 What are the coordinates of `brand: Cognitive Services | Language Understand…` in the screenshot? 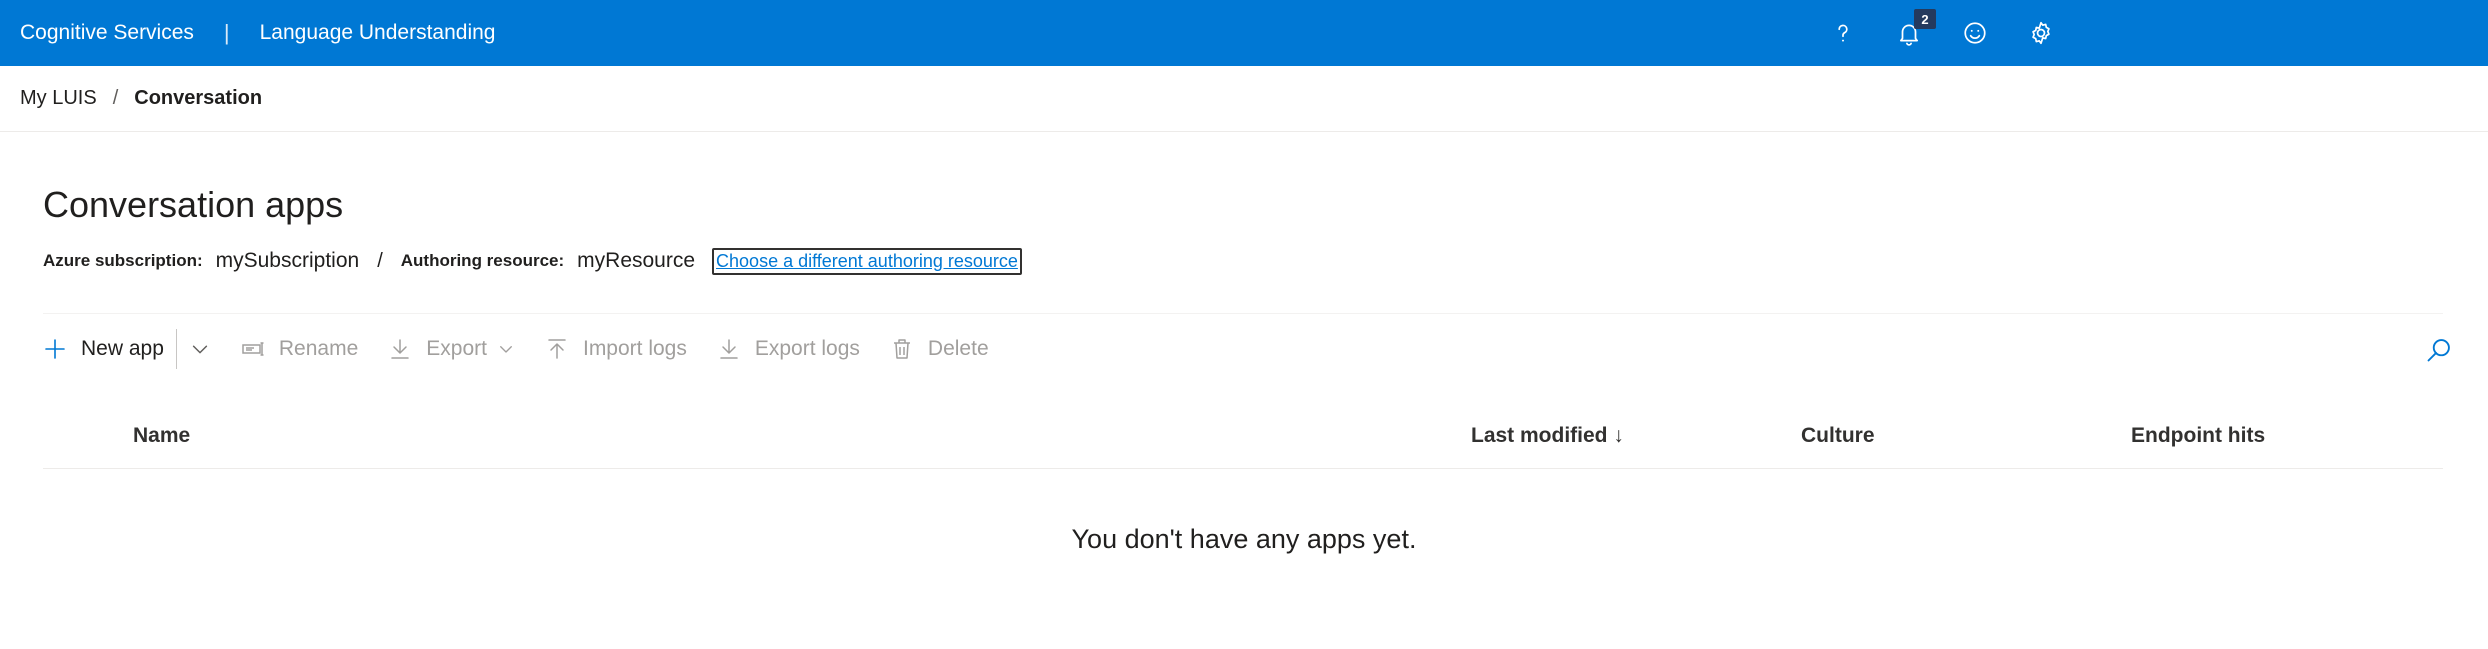 It's located at (258, 33).